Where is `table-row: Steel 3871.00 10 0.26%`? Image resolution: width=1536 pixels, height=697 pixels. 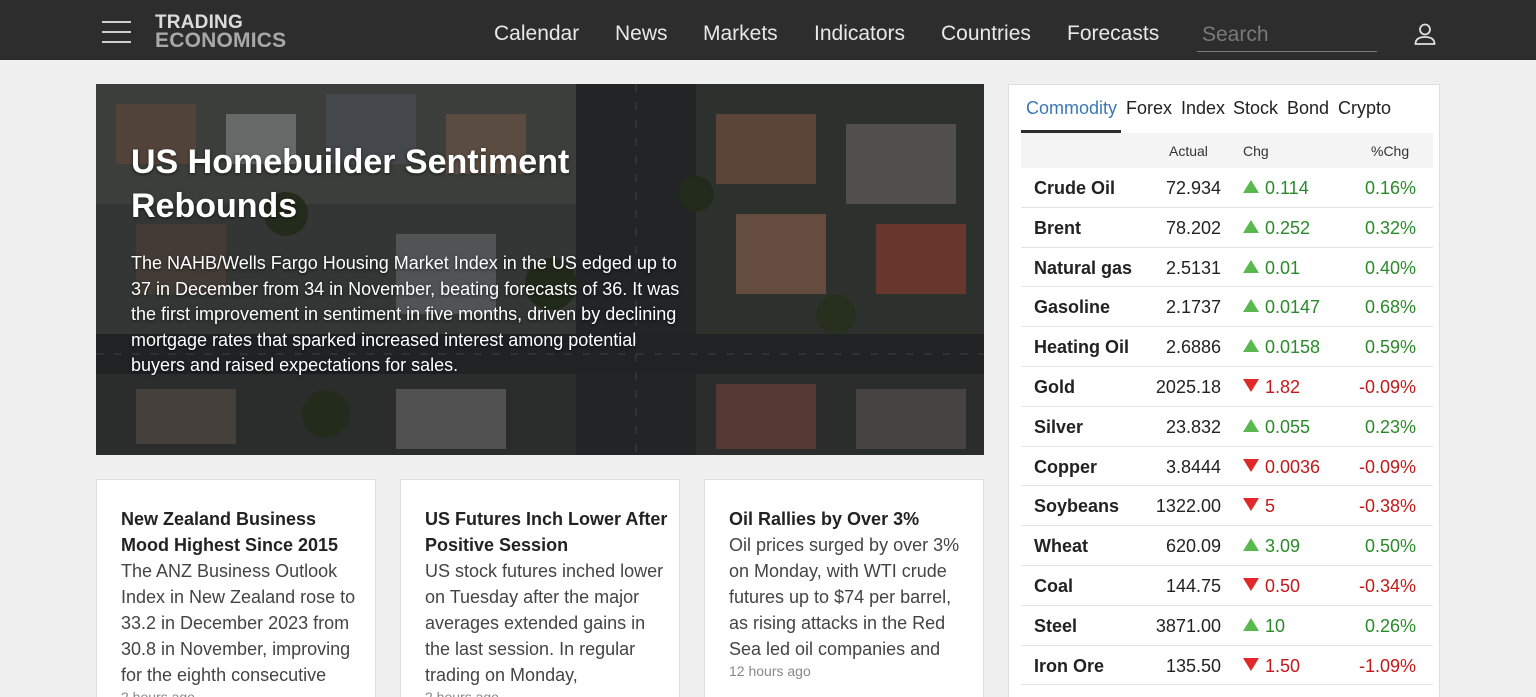 table-row: Steel 3871.00 10 0.26% is located at coordinates (1227, 626).